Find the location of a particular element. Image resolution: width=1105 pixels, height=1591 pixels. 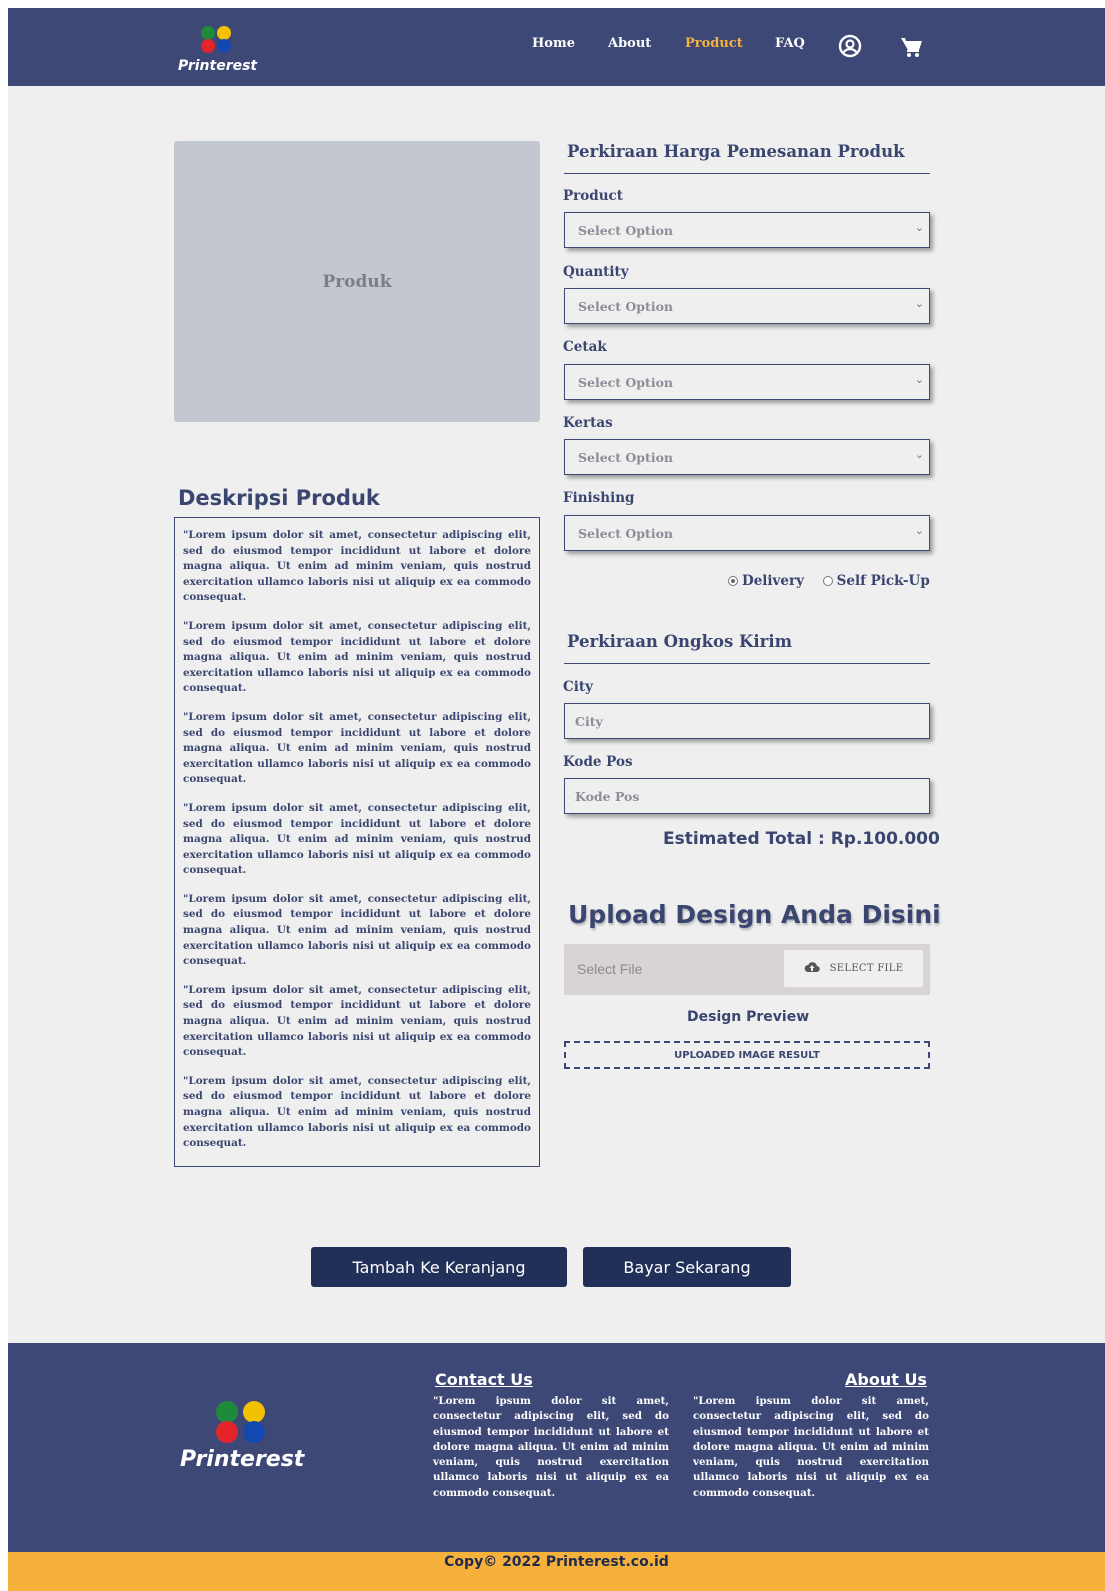

select-file-label: SELECT FILE is located at coordinates (866, 968).